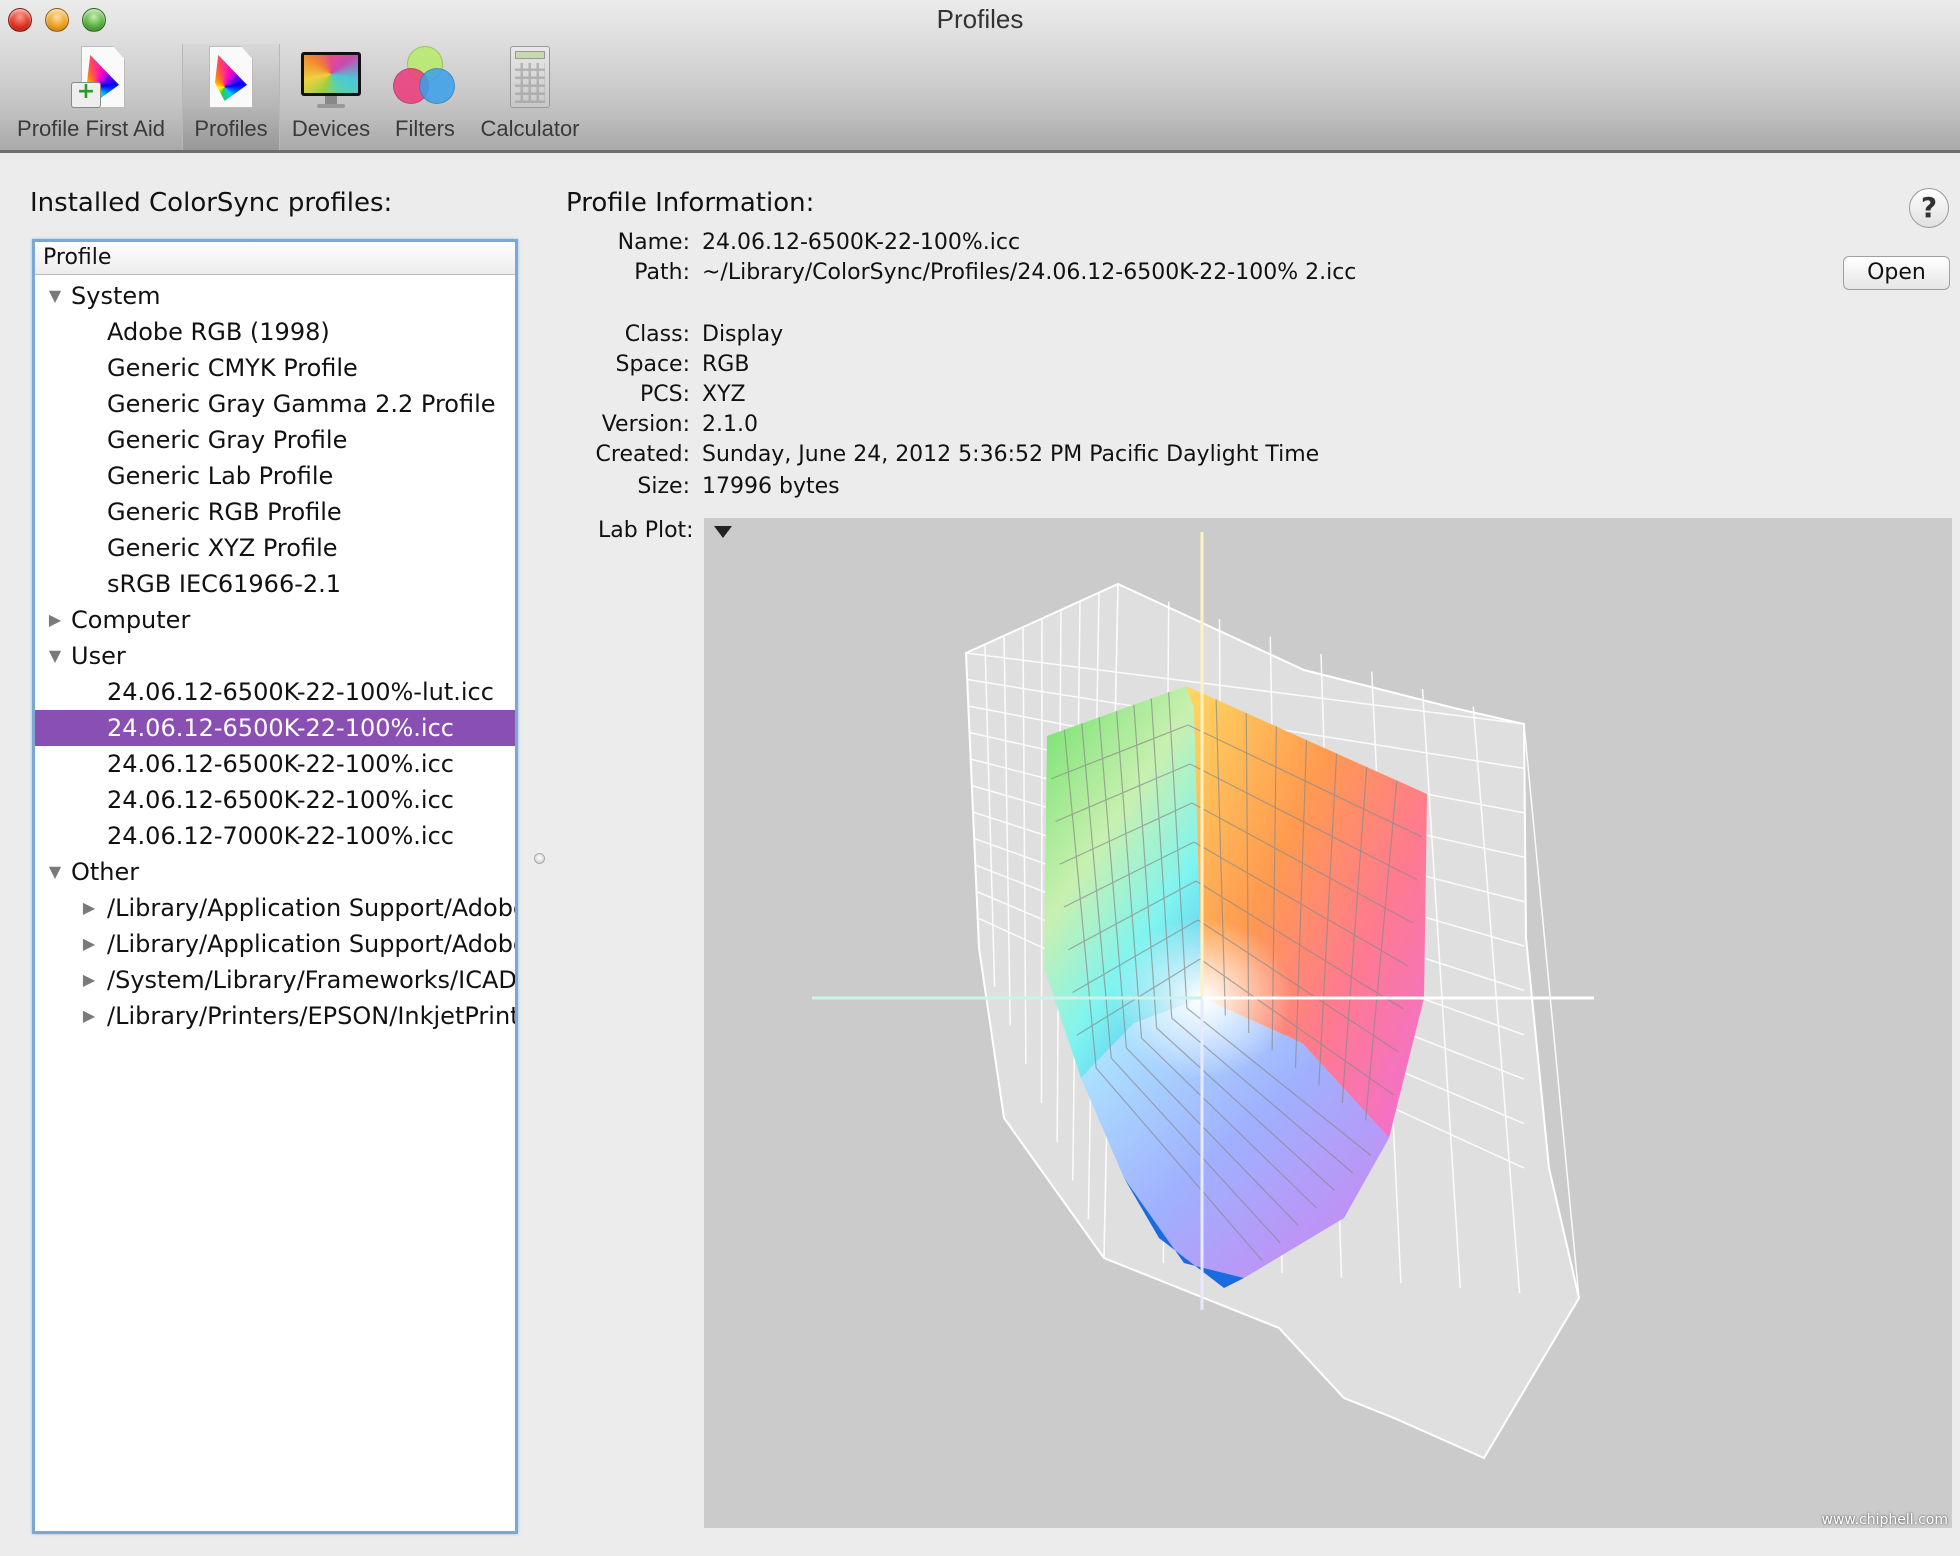  What do you see at coordinates (275, 836) in the screenshot?
I see `profile-list-item: 24.06.12-7000K-22-100%.icc` at bounding box center [275, 836].